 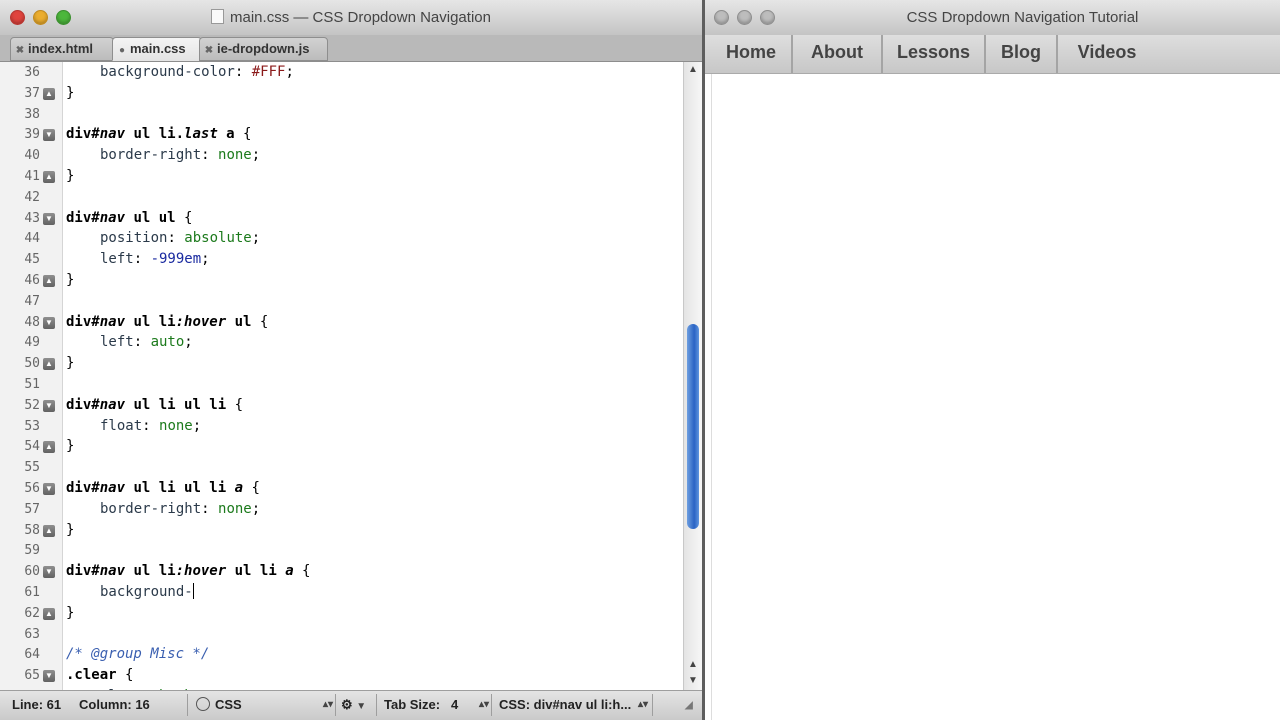 What do you see at coordinates (992, 18) in the screenshot?
I see `browser-titlebar: CSS Dropdown Navigation Tutorial` at bounding box center [992, 18].